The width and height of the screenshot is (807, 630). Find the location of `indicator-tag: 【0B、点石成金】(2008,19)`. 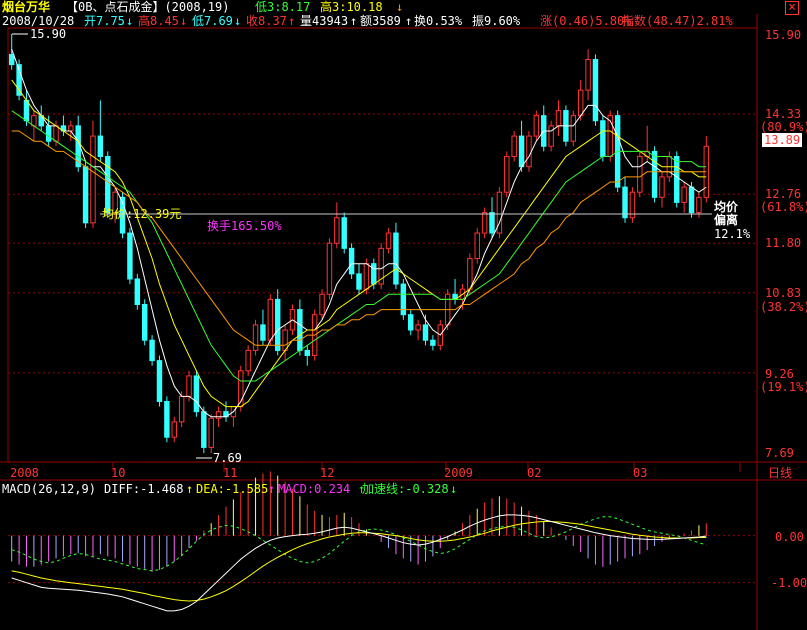

indicator-tag: 【0B、点石成金】(2008,19) is located at coordinates (147, 7).